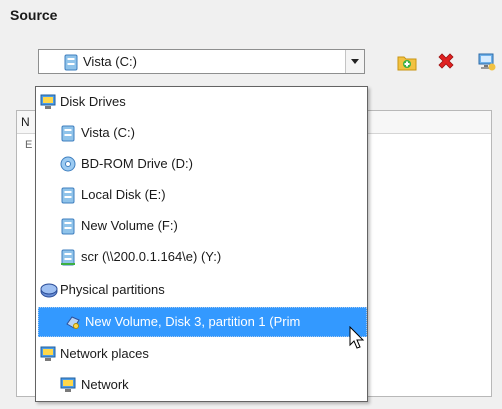 Image resolution: width=502 pixels, height=409 pixels. Describe the element at coordinates (25, 122) in the screenshot. I see `tree-column-label: N` at that location.